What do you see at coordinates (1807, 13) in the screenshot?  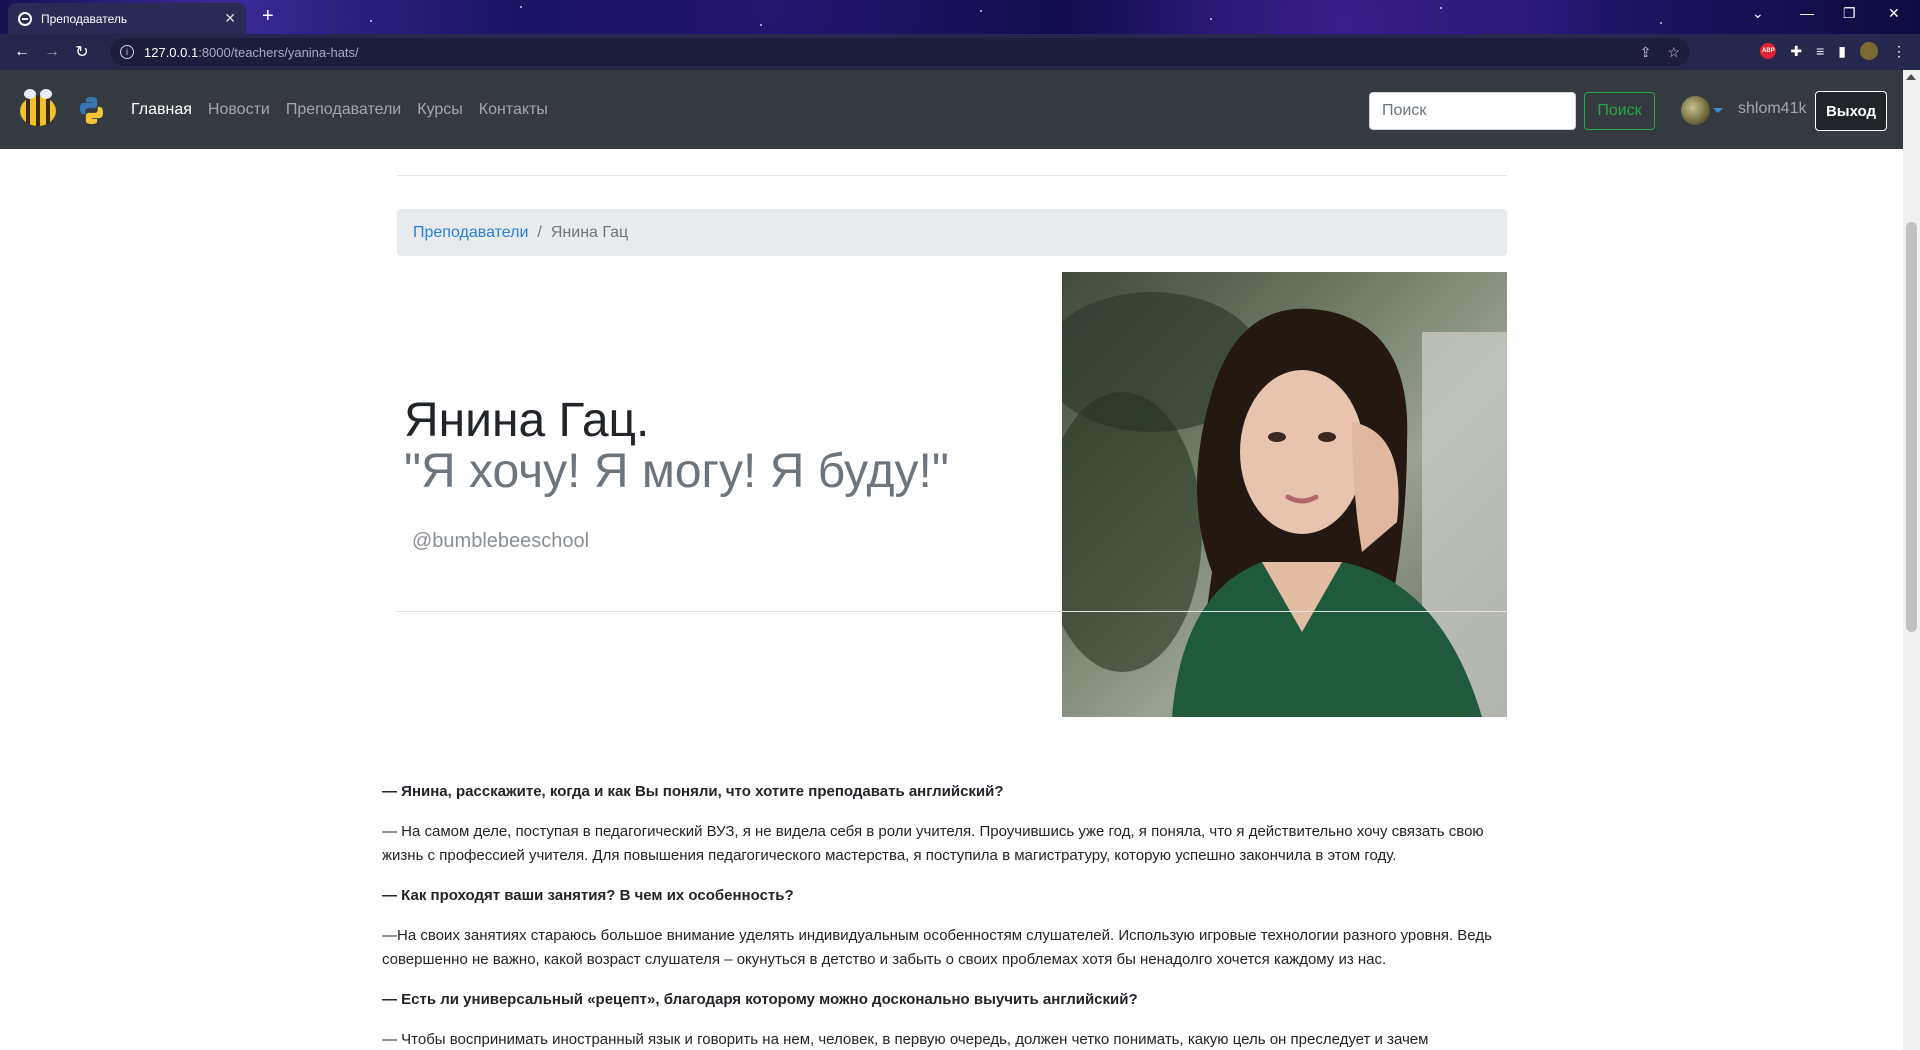 I see `minimize-icon: —` at bounding box center [1807, 13].